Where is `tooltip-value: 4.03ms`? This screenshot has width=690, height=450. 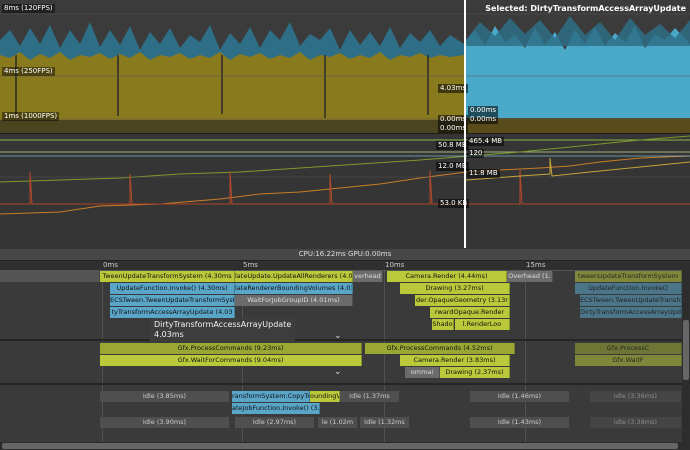 tooltip-value: 4.03ms is located at coordinates (169, 334).